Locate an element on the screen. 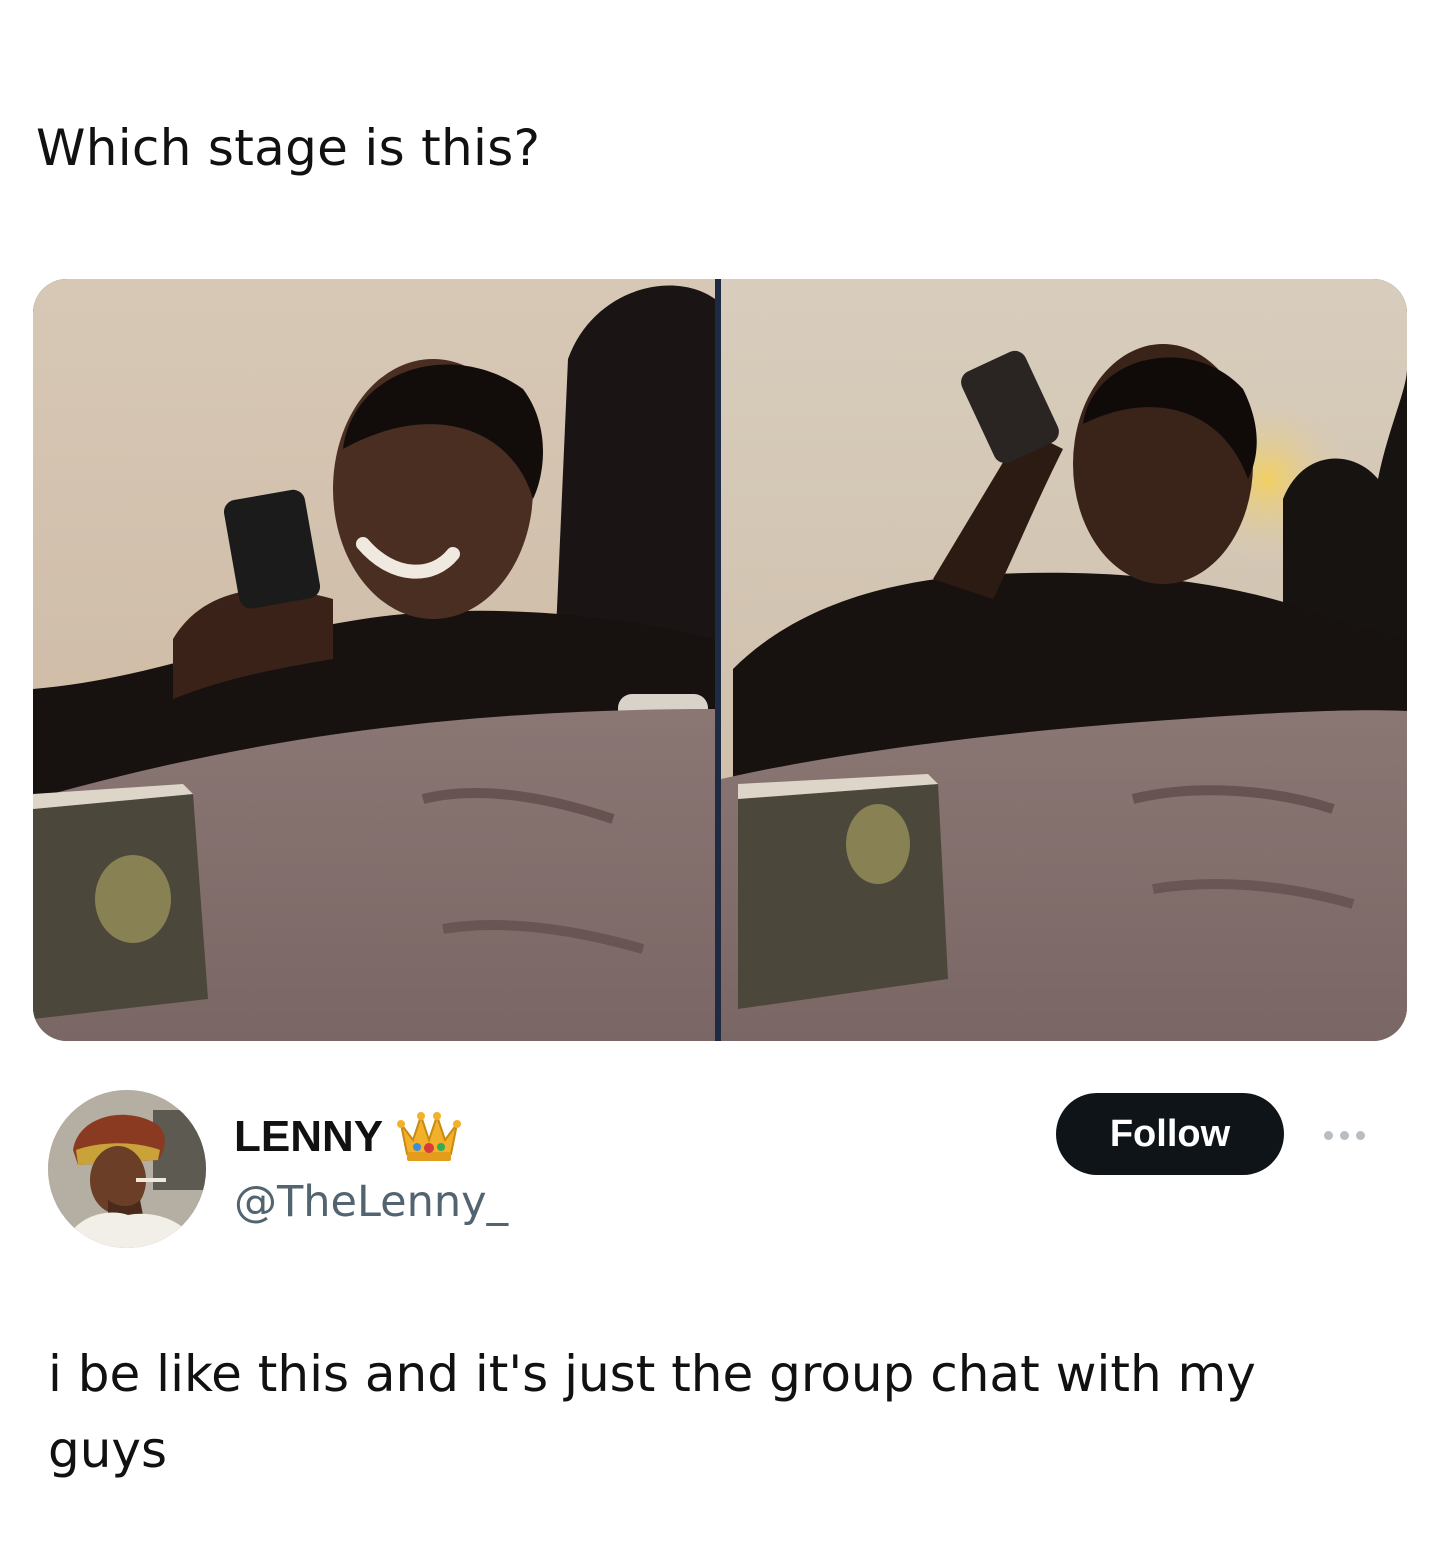  more-options-icon is located at coordinates (1344, 1135).